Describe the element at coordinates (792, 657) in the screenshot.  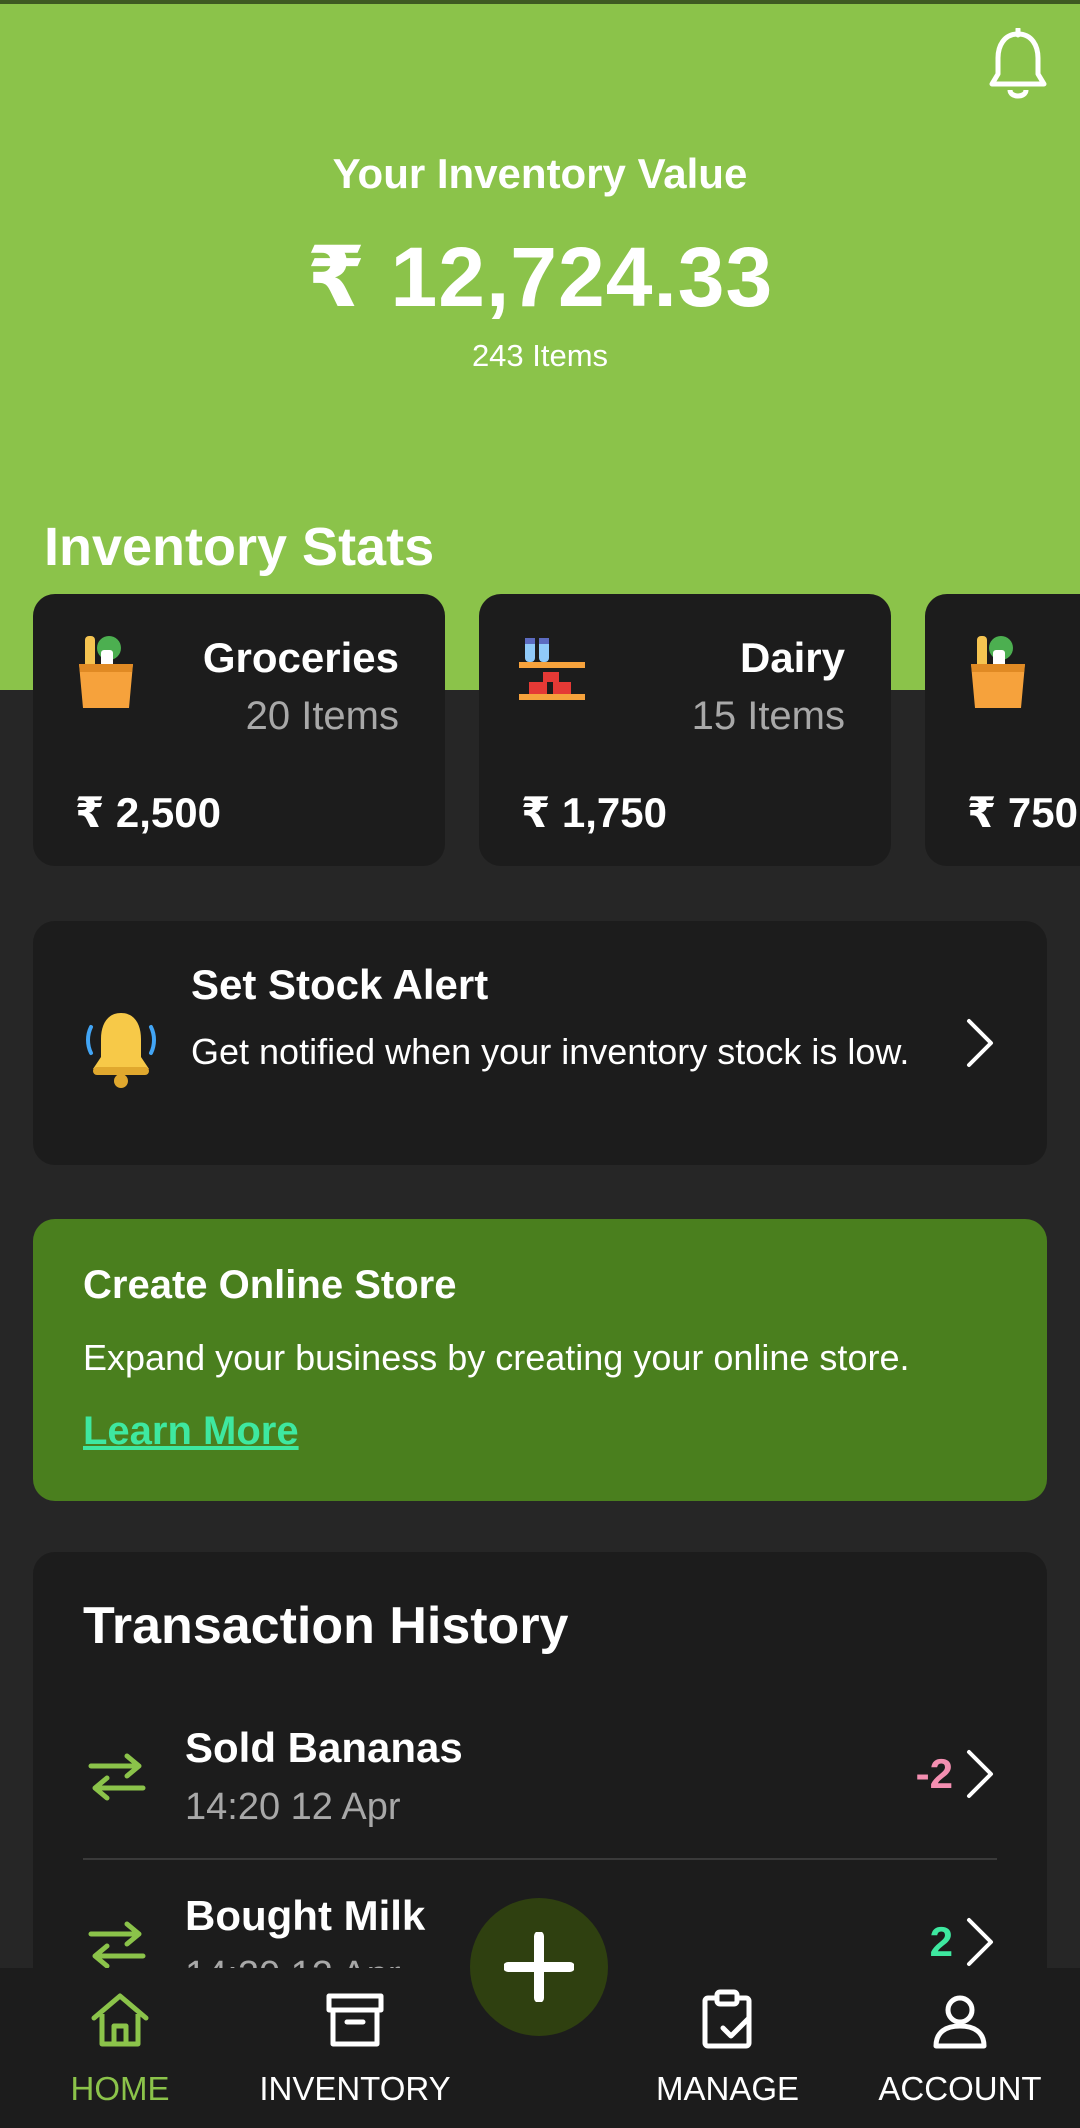
I see `stat-card-name: Dairy` at that location.